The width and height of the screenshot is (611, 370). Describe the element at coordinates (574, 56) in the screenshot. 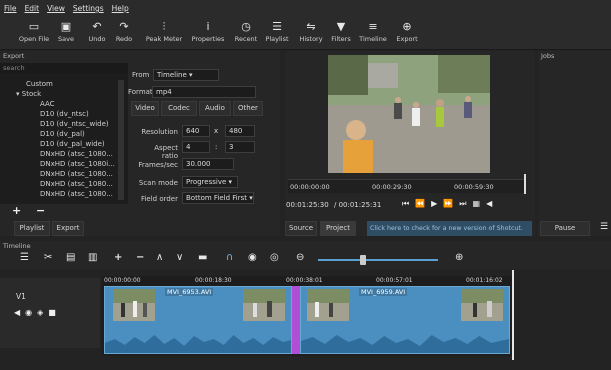

I see `jobs-title: Jobs` at that location.